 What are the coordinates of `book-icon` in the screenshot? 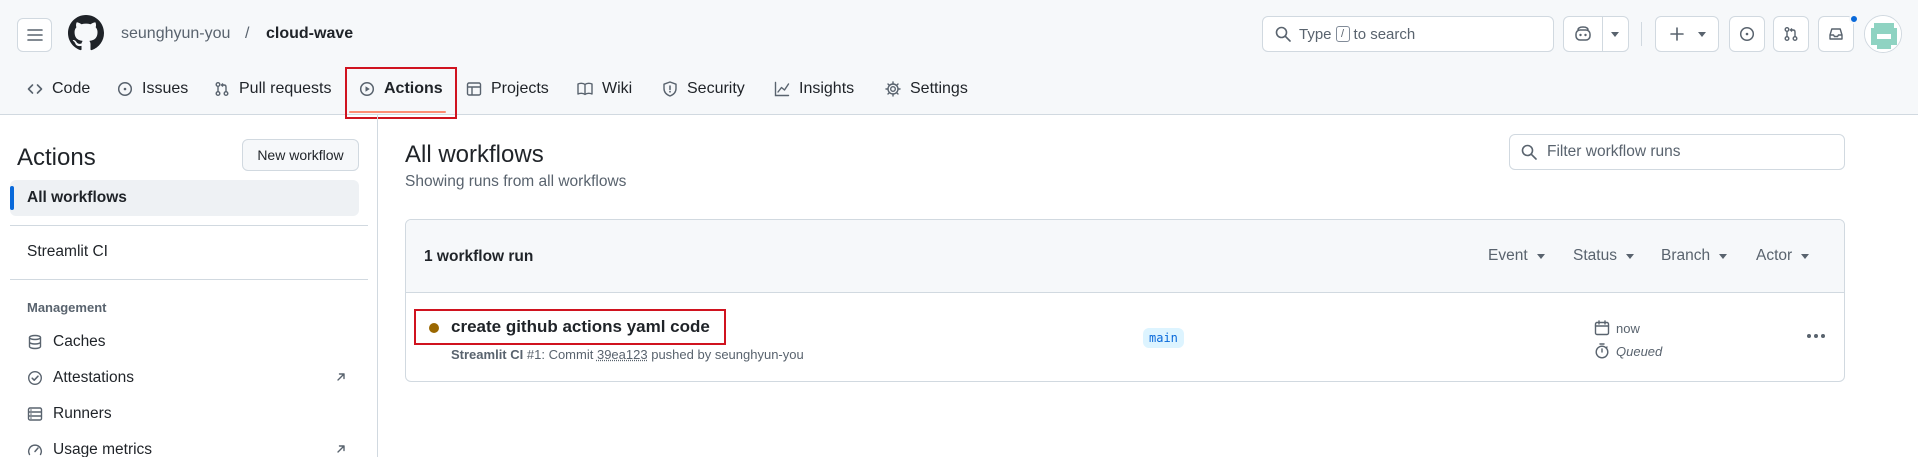 It's located at (585, 89).